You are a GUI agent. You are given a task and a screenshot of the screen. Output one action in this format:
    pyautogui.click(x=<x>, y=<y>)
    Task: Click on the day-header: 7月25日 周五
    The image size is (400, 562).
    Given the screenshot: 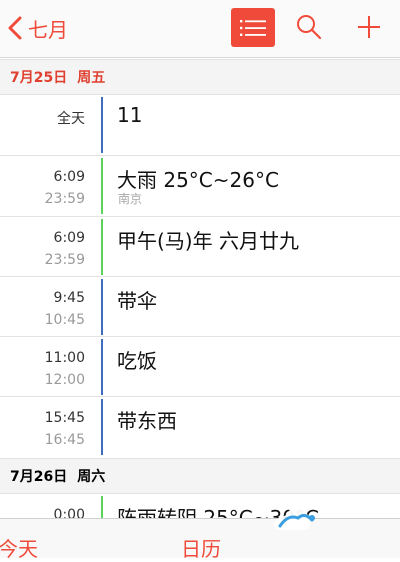 What is the action you would take?
    pyautogui.click(x=200, y=77)
    